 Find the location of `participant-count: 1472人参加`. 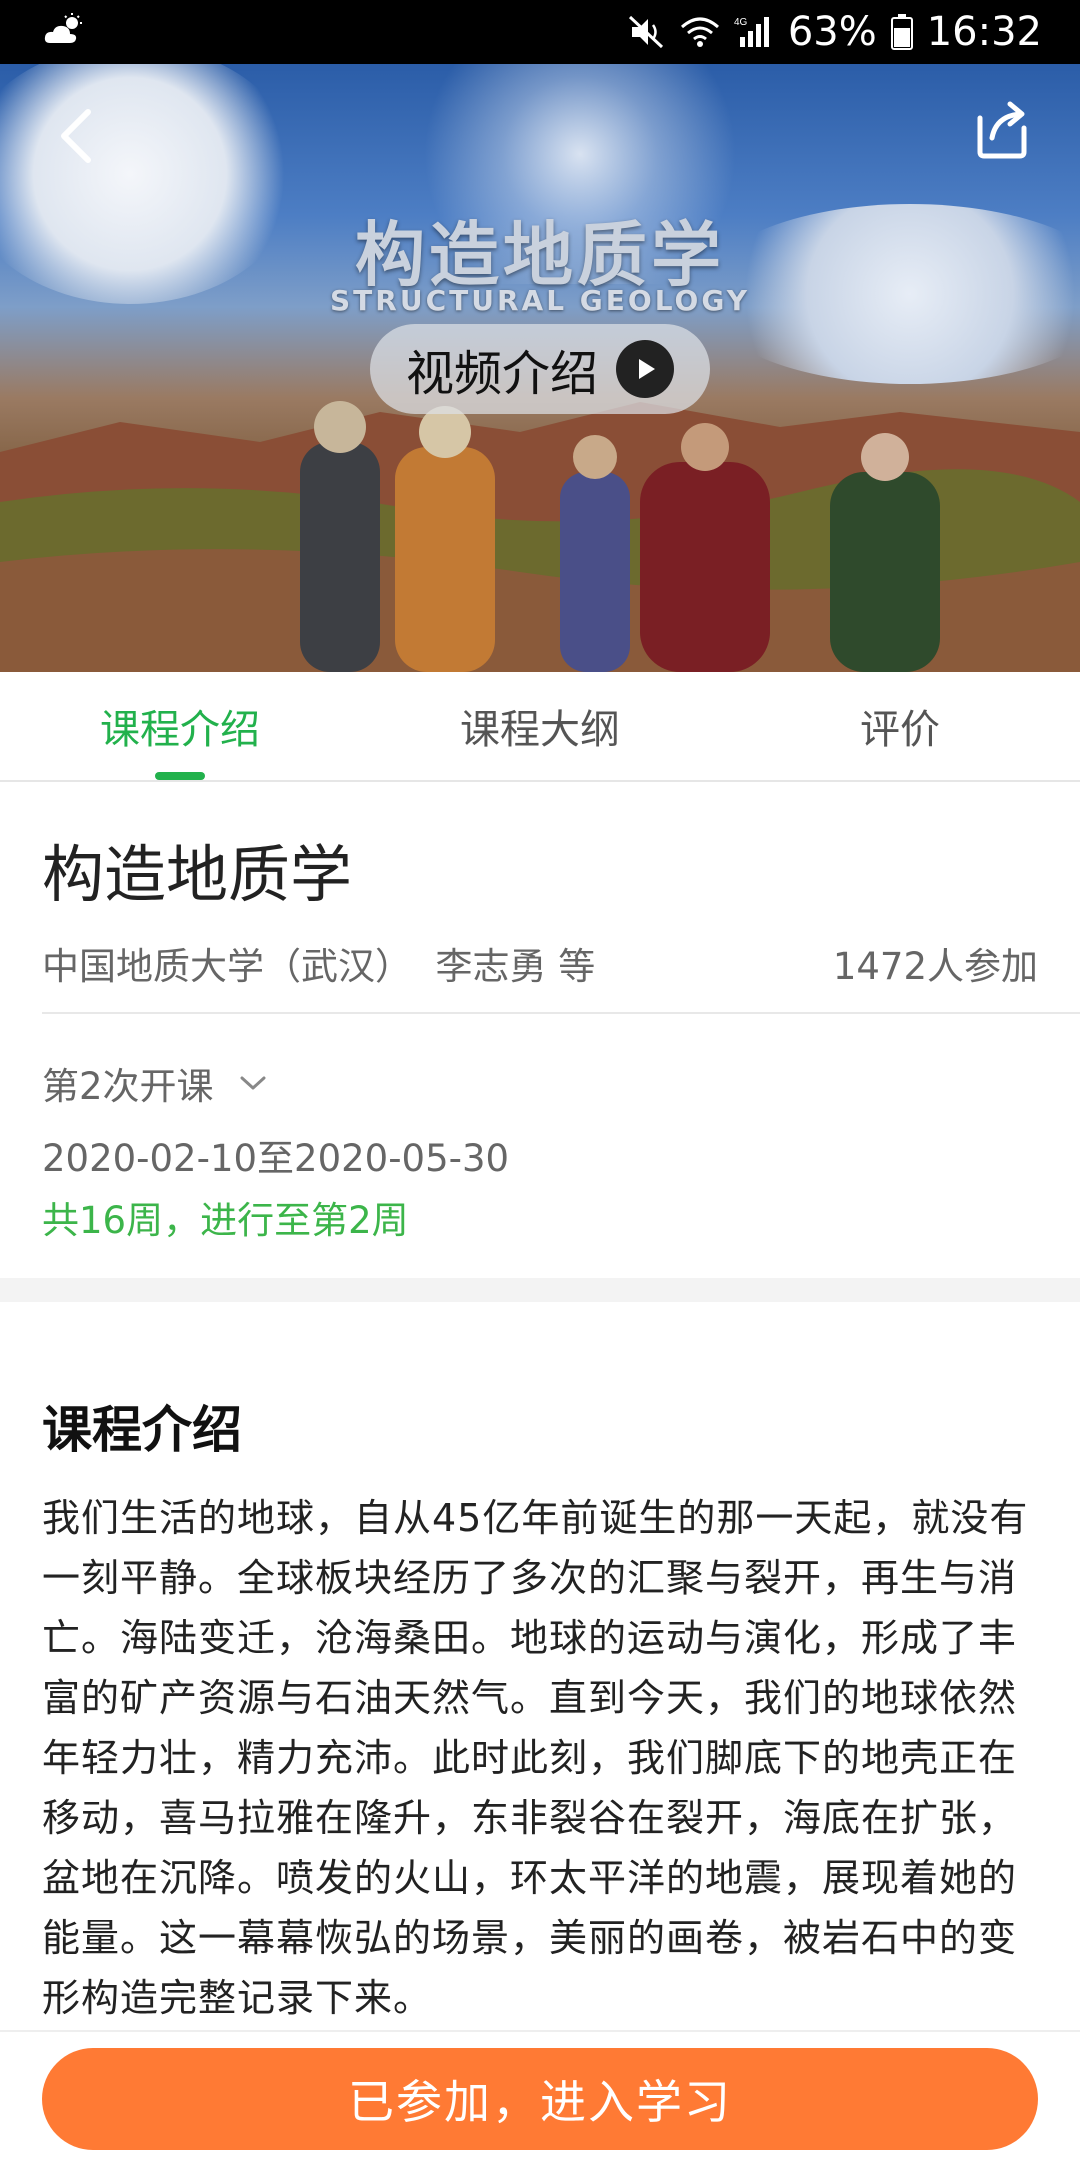

participant-count: 1472人参加 is located at coordinates (935, 966).